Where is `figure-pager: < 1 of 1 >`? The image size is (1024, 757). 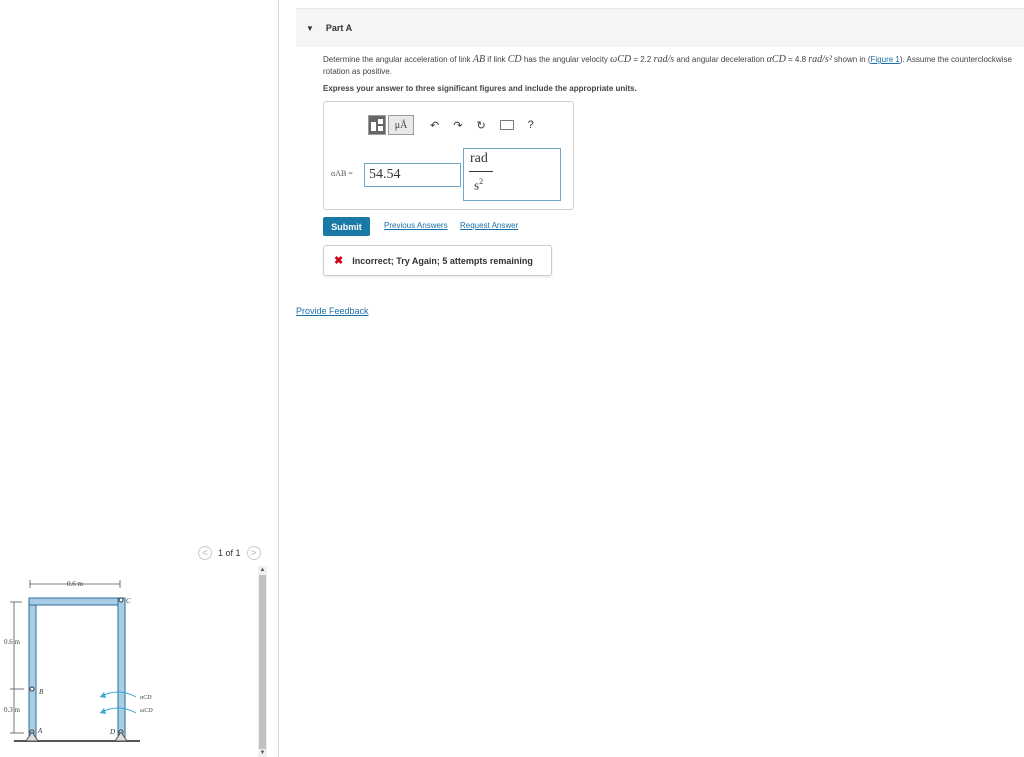 figure-pager: < 1 of 1 > is located at coordinates (229, 553).